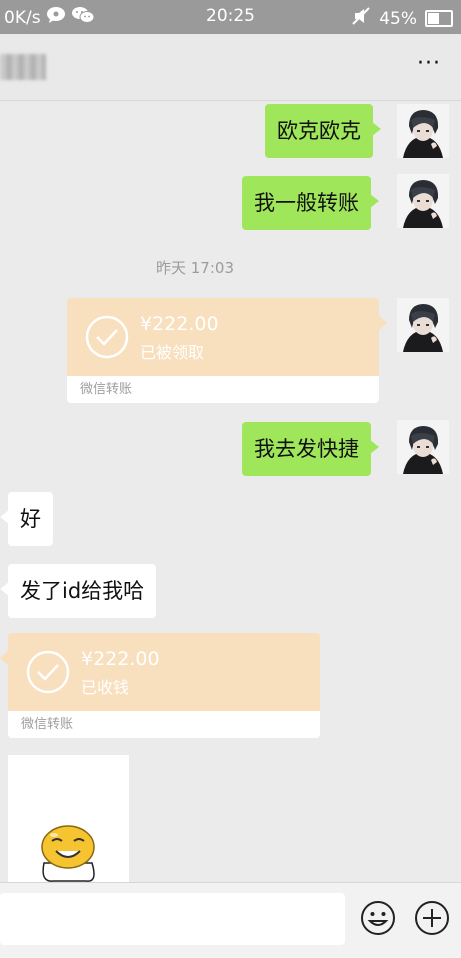  Describe the element at coordinates (398, 18) in the screenshot. I see `battery-percent: 45%` at that location.